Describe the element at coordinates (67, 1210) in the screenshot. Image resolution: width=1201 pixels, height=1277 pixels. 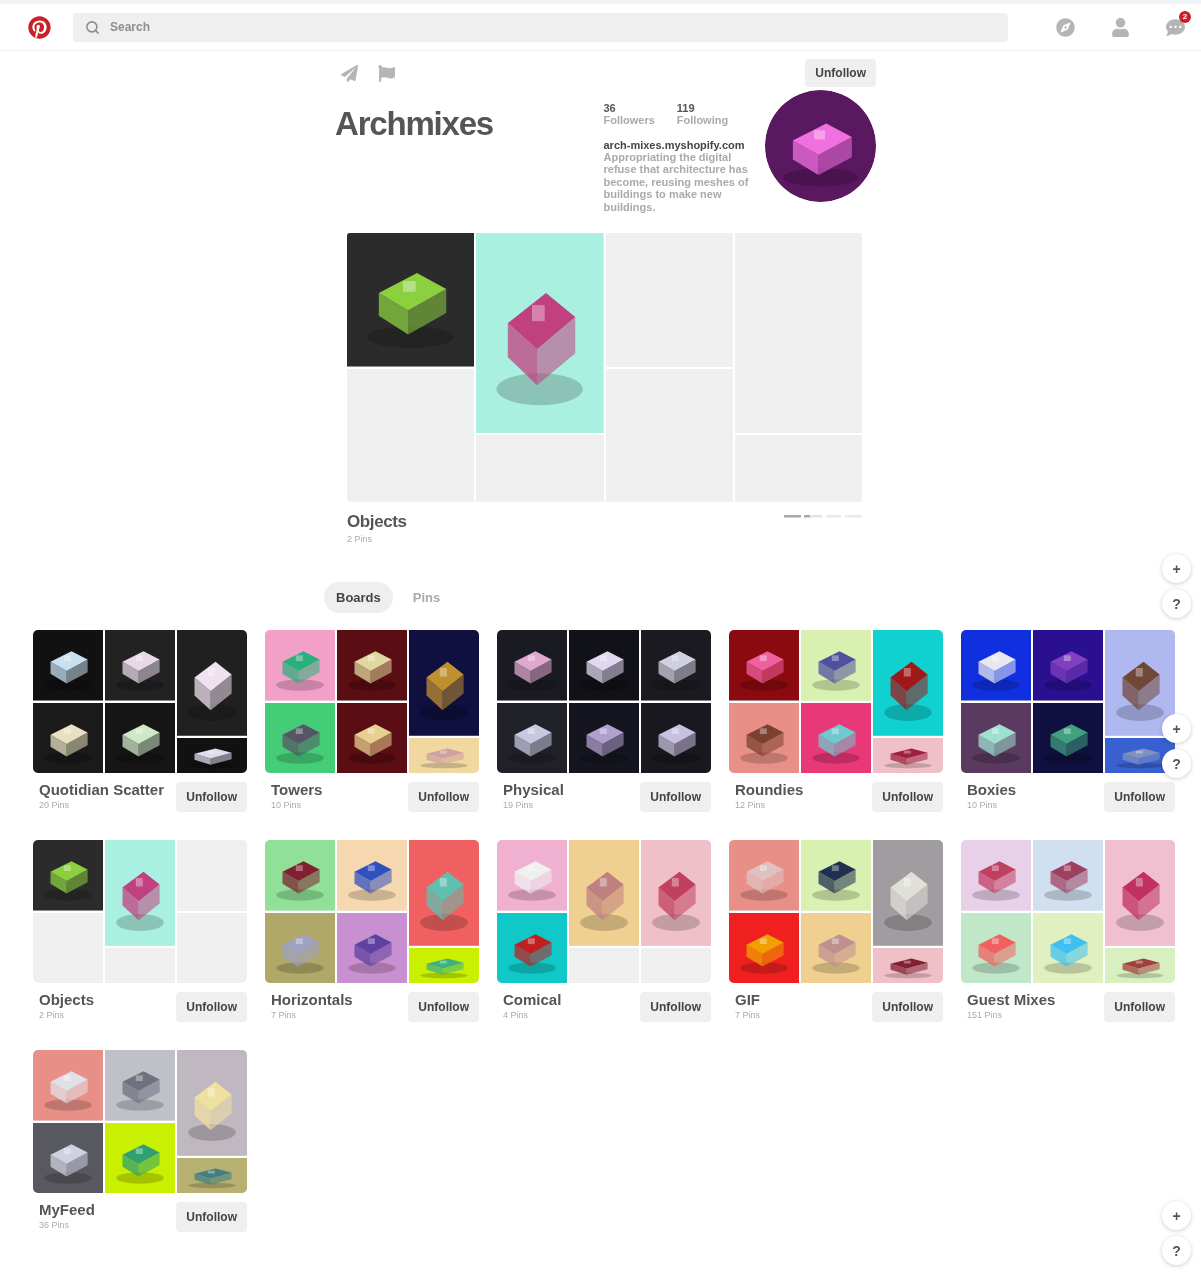
I see `board-title: MyFeed` at that location.